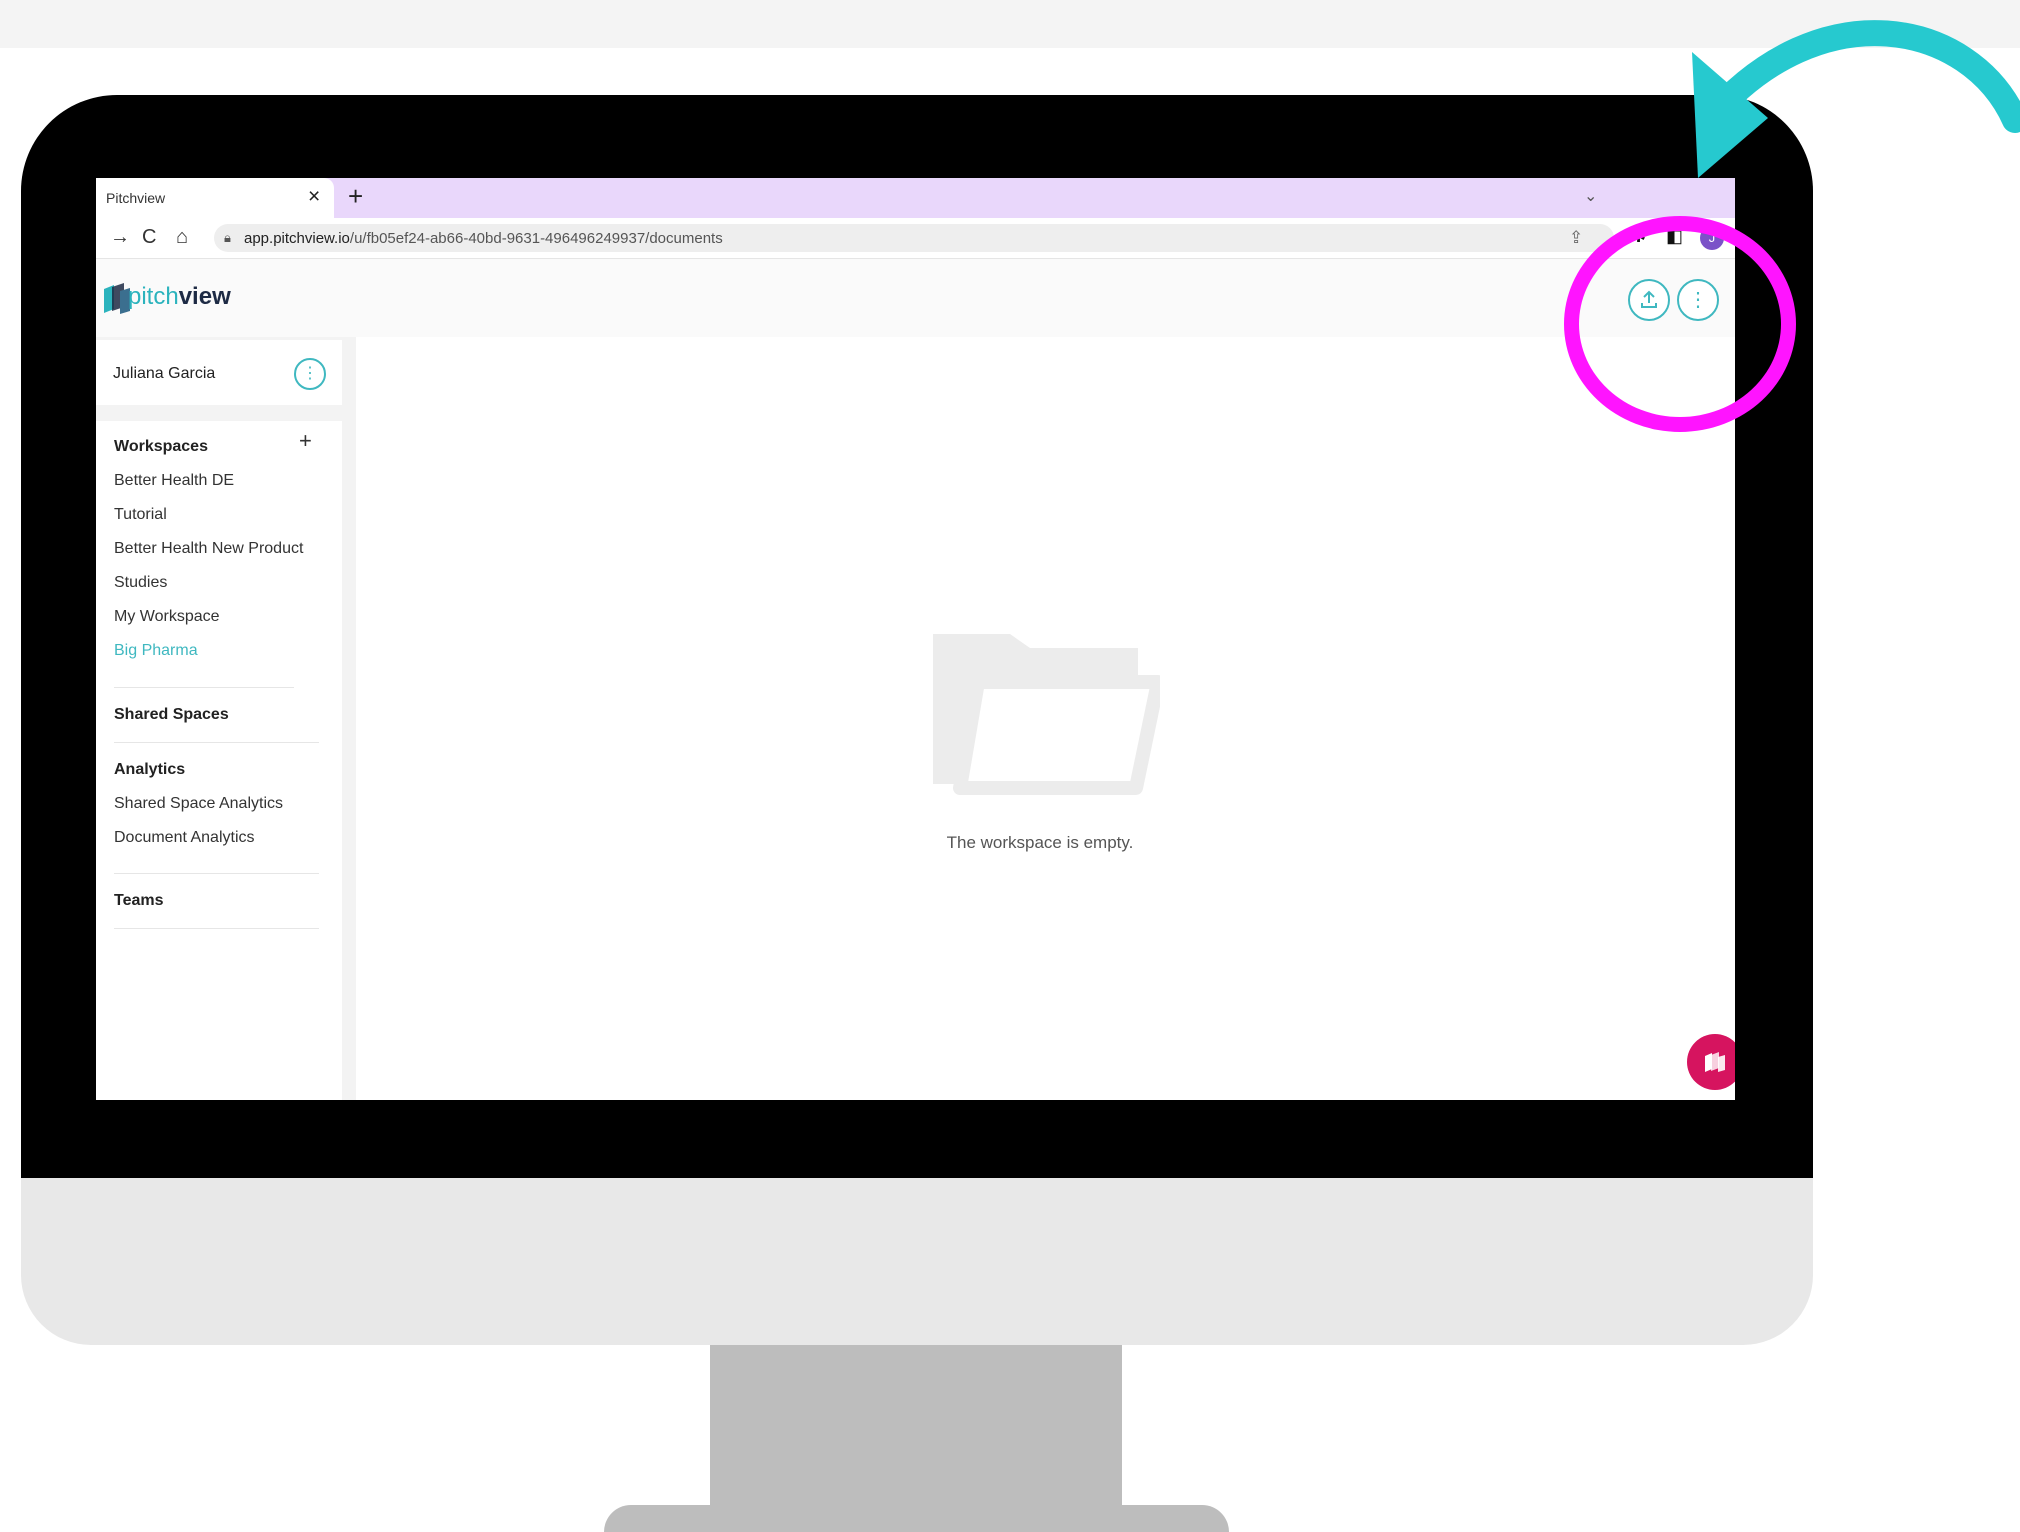  Describe the element at coordinates (1040, 842) in the screenshot. I see `empty-state-message: The workspace is empty.` at that location.